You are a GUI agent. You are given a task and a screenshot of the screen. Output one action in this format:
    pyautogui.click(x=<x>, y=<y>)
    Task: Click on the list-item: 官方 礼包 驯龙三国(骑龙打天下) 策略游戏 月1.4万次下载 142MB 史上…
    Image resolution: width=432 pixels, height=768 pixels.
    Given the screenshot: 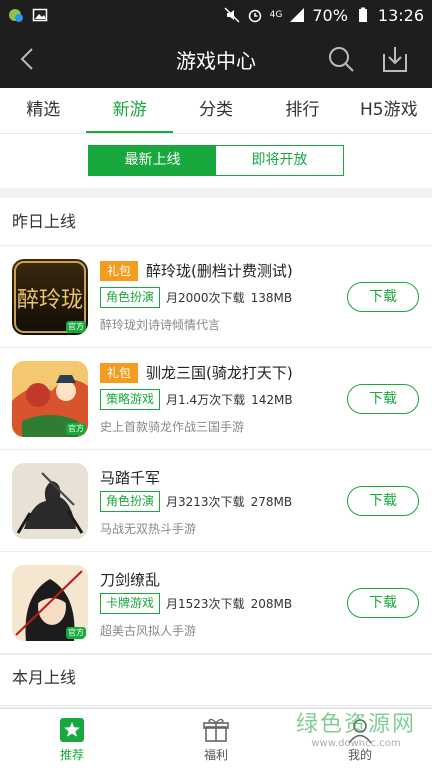 What is the action you would take?
    pyautogui.click(x=216, y=399)
    